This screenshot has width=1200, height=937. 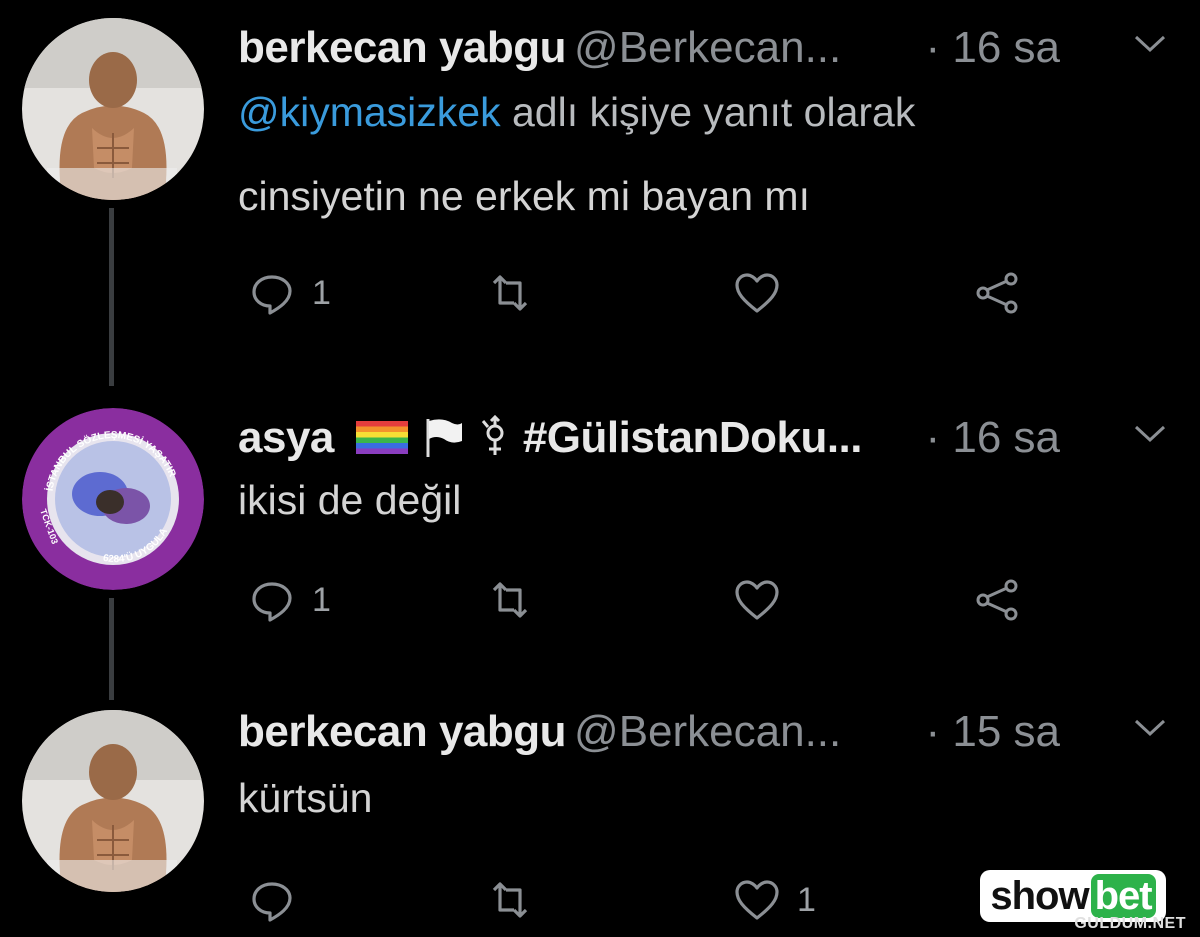 I want to click on tweet-header: asya #GülistanDoku... · 16 sa, so click(x=704, y=438).